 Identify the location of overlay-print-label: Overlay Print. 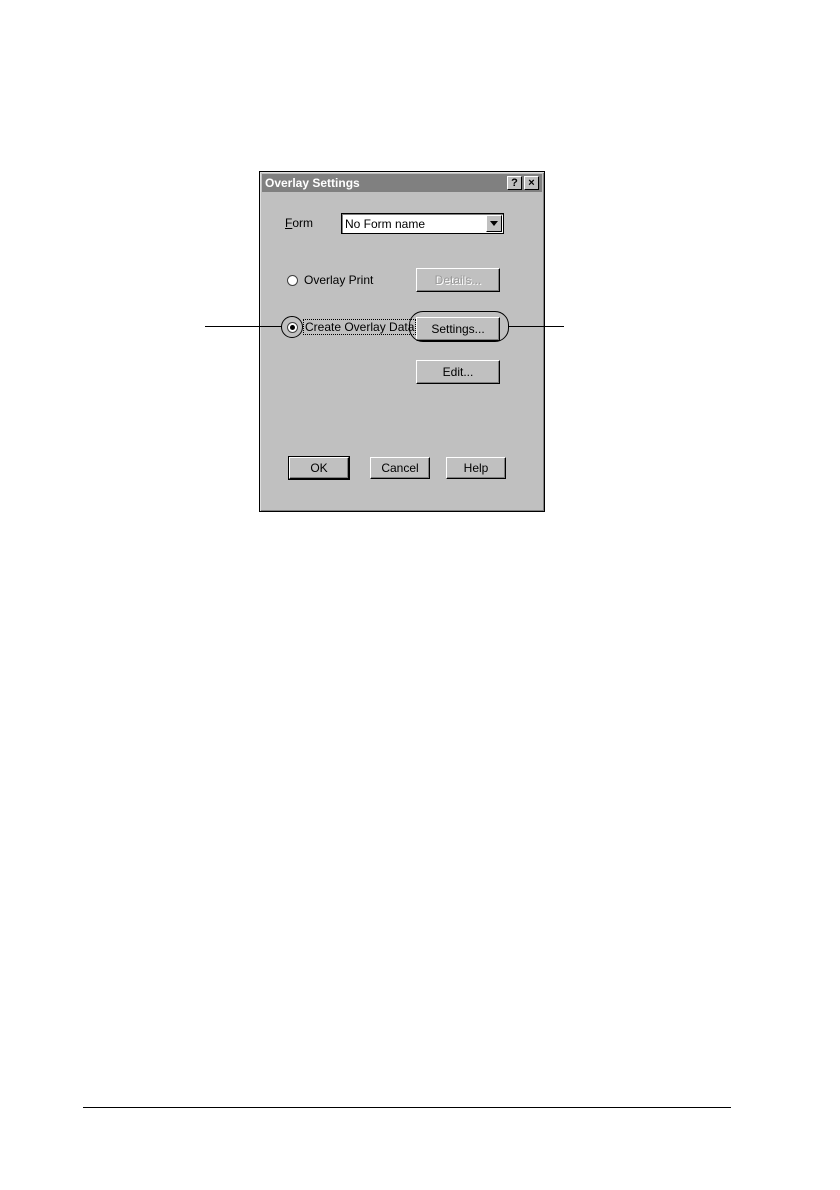
(338, 280).